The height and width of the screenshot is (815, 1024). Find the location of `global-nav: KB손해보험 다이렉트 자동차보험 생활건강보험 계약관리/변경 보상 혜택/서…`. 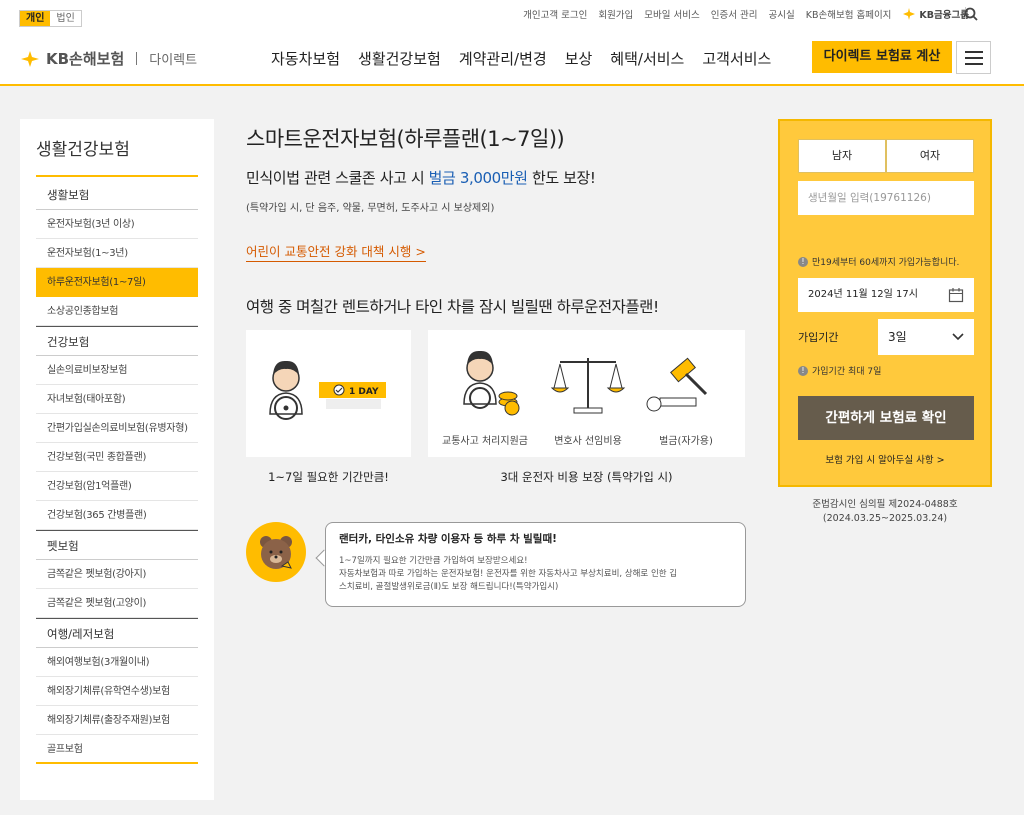

global-nav: KB손해보험 다이렉트 자동차보험 생활건강보험 계약관리/변경 보상 혜택/서… is located at coordinates (512, 58).